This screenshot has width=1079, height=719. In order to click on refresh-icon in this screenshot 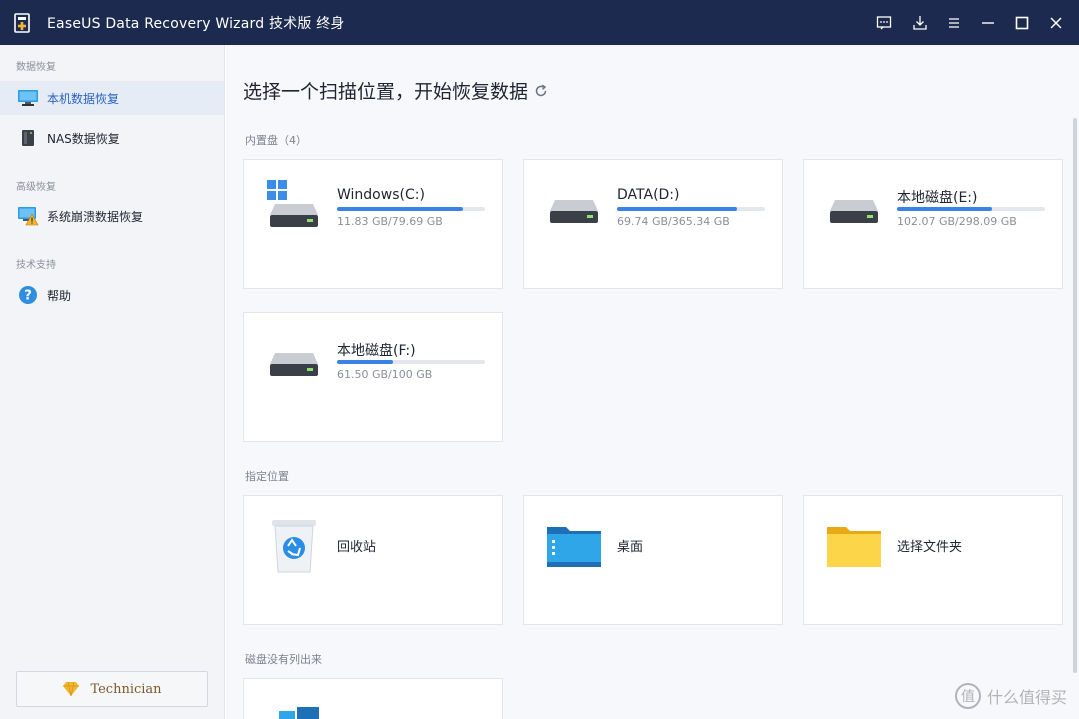, I will do `click(541, 91)`.